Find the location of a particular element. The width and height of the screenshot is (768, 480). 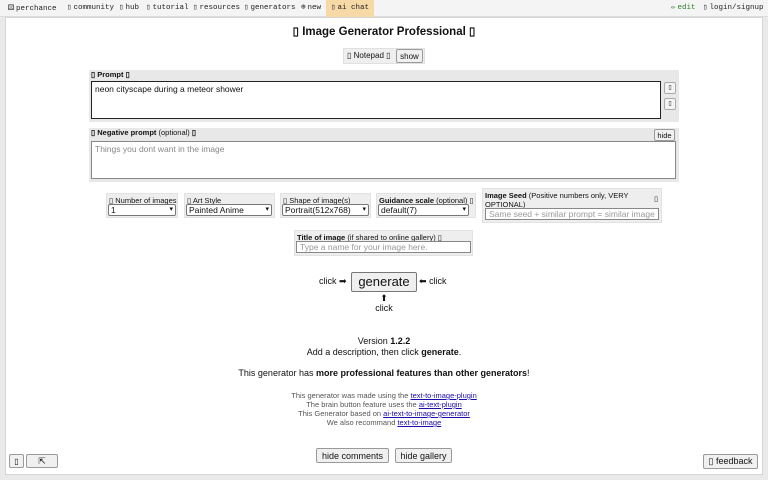

click-hint-left: click ➡ is located at coordinates (333, 281).